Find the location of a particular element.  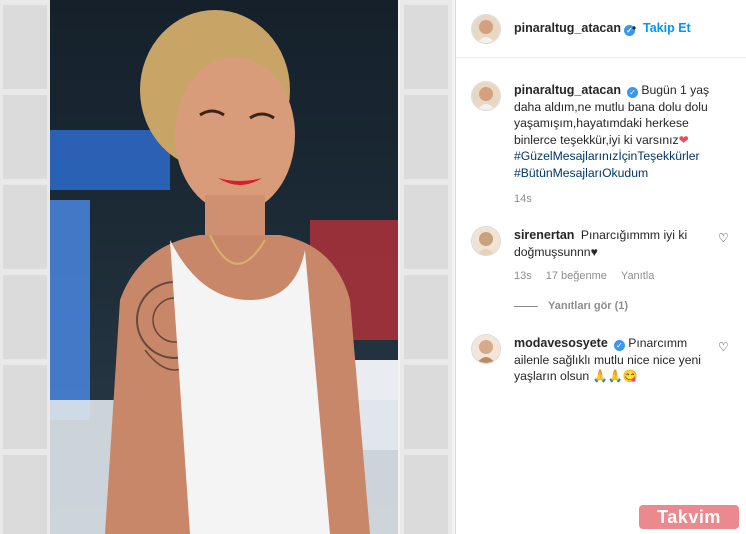

view-replies-button: Yanıtları gör (1) is located at coordinates (571, 306).